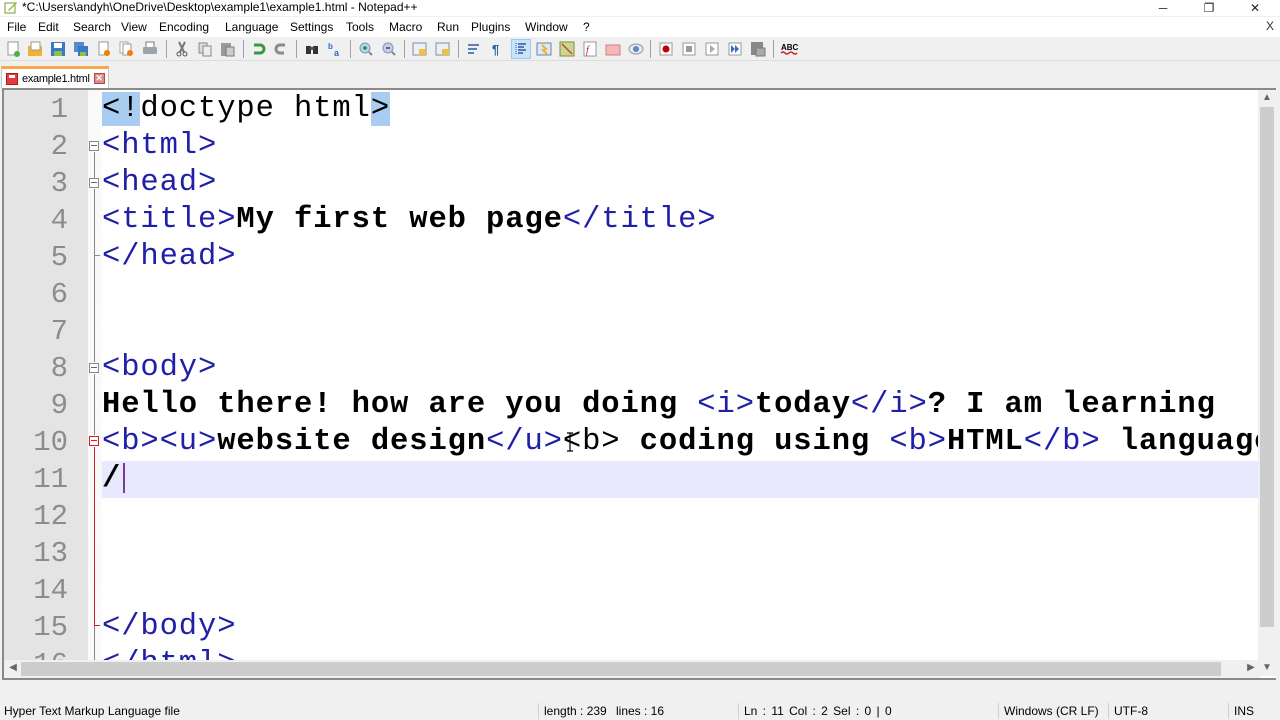 The width and height of the screenshot is (1280, 720). What do you see at coordinates (650, 49) in the screenshot?
I see `toolbar-separator` at bounding box center [650, 49].